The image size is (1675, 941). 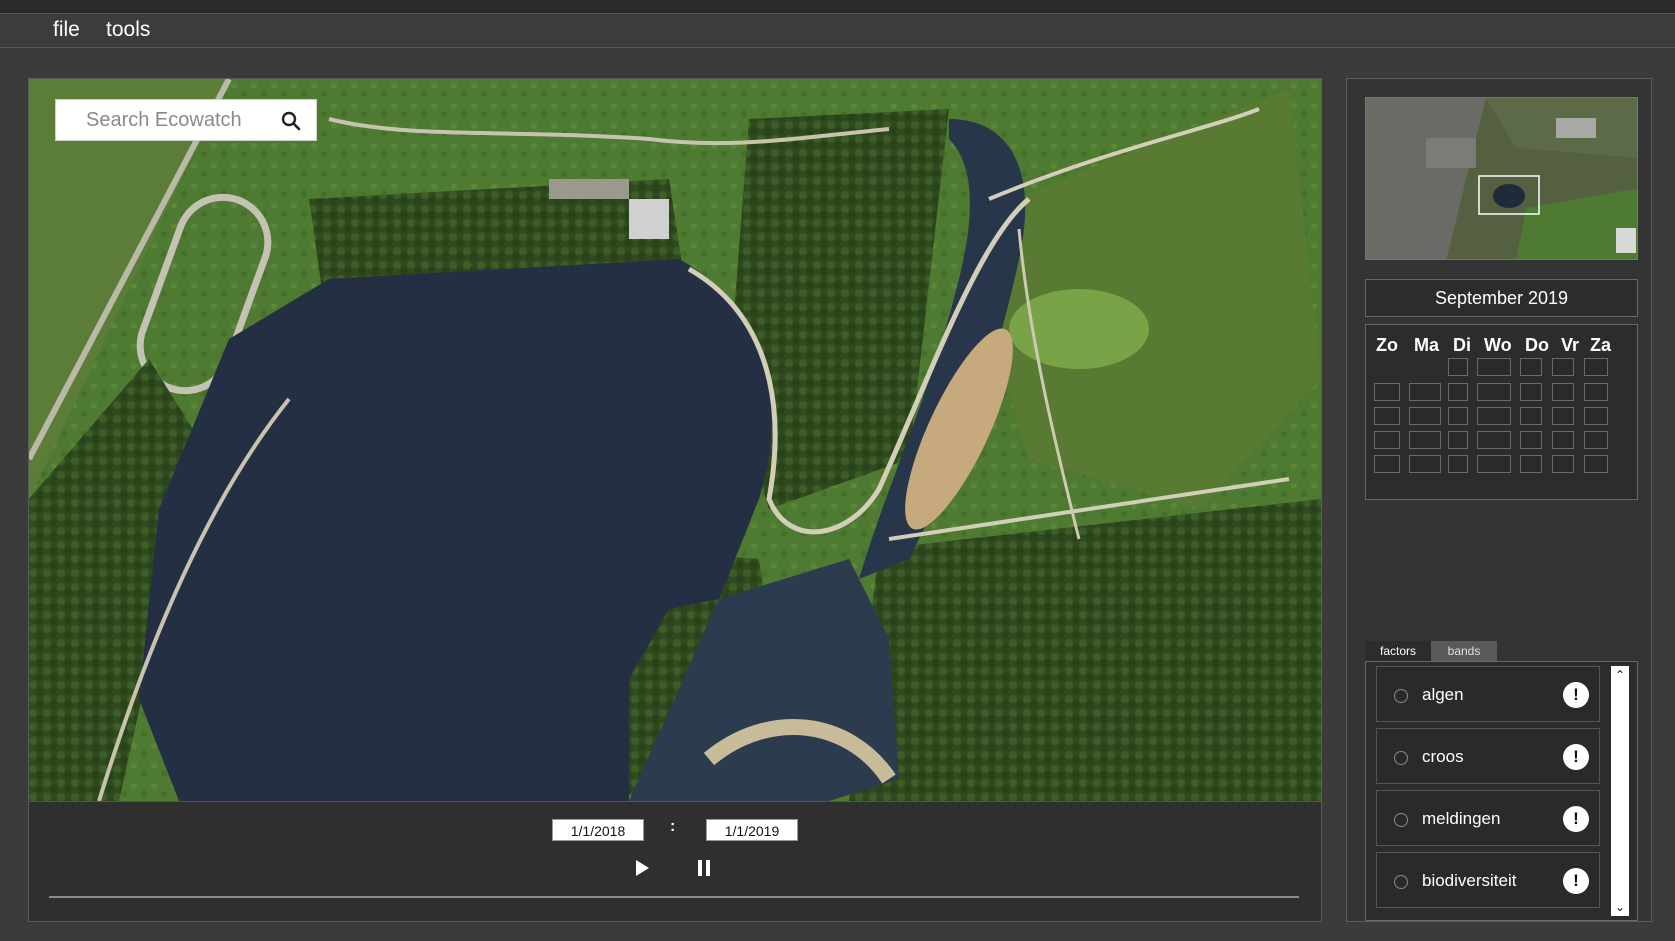 What do you see at coordinates (1488, 756) in the screenshot?
I see `factor-item-croos: croos !` at bounding box center [1488, 756].